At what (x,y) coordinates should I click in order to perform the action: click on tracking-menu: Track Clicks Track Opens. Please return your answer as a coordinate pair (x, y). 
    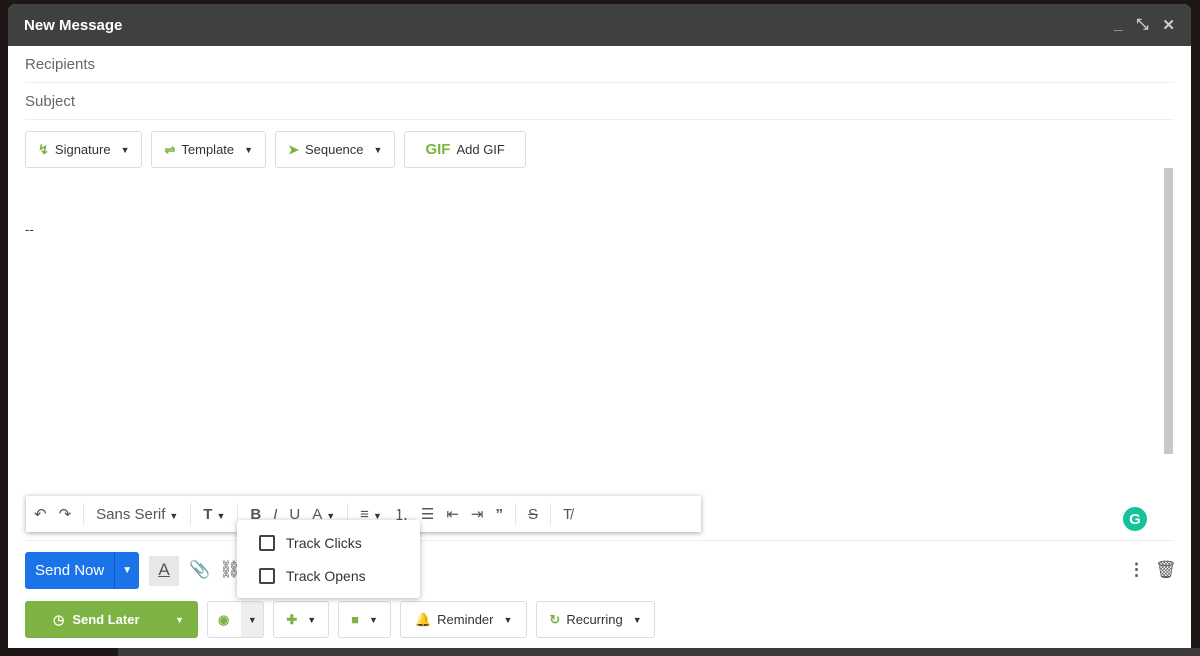
    Looking at the image, I should click on (328, 559).